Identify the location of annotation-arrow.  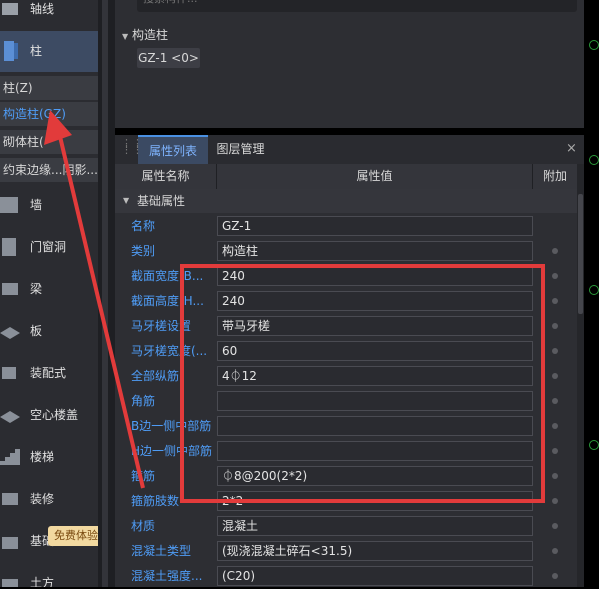
(94, 299).